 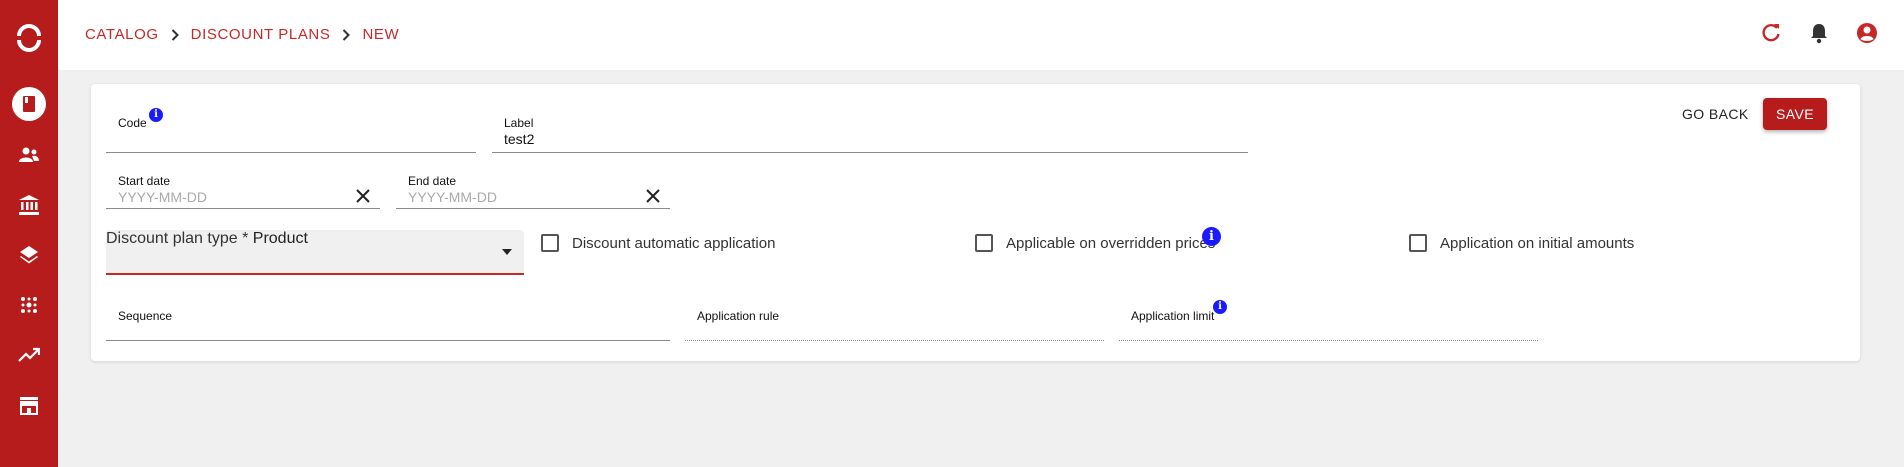 I want to click on discount-plan-type-value: Product, so click(x=280, y=238).